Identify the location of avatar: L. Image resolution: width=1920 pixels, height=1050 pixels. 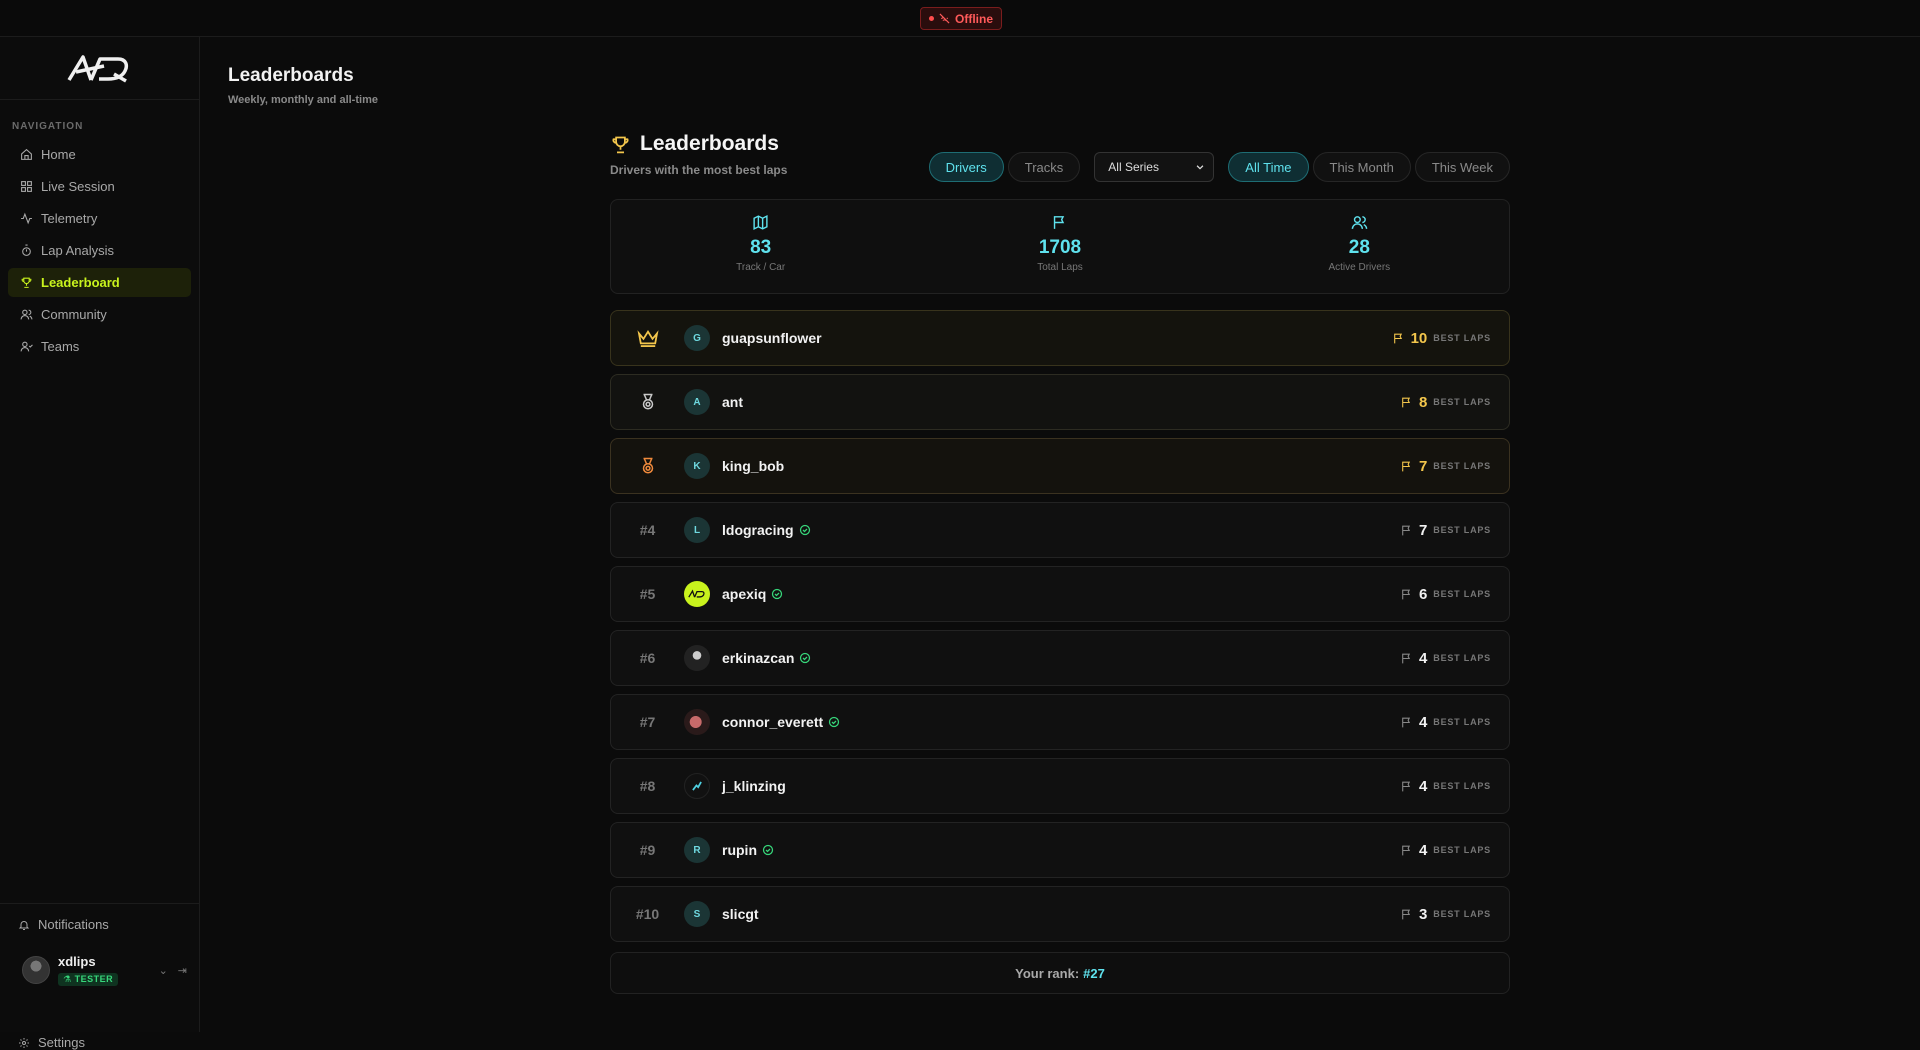
(697, 530).